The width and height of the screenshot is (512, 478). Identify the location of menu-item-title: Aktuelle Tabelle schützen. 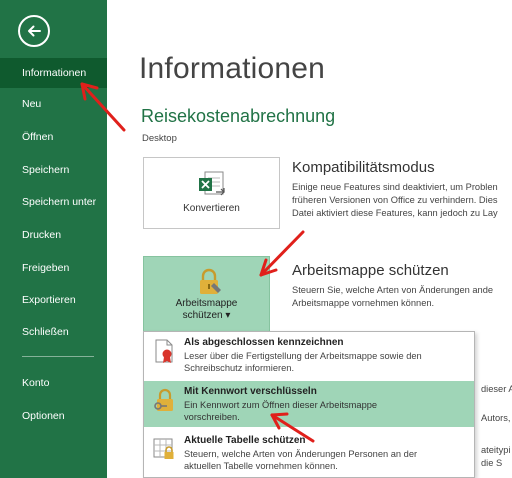
(245, 440).